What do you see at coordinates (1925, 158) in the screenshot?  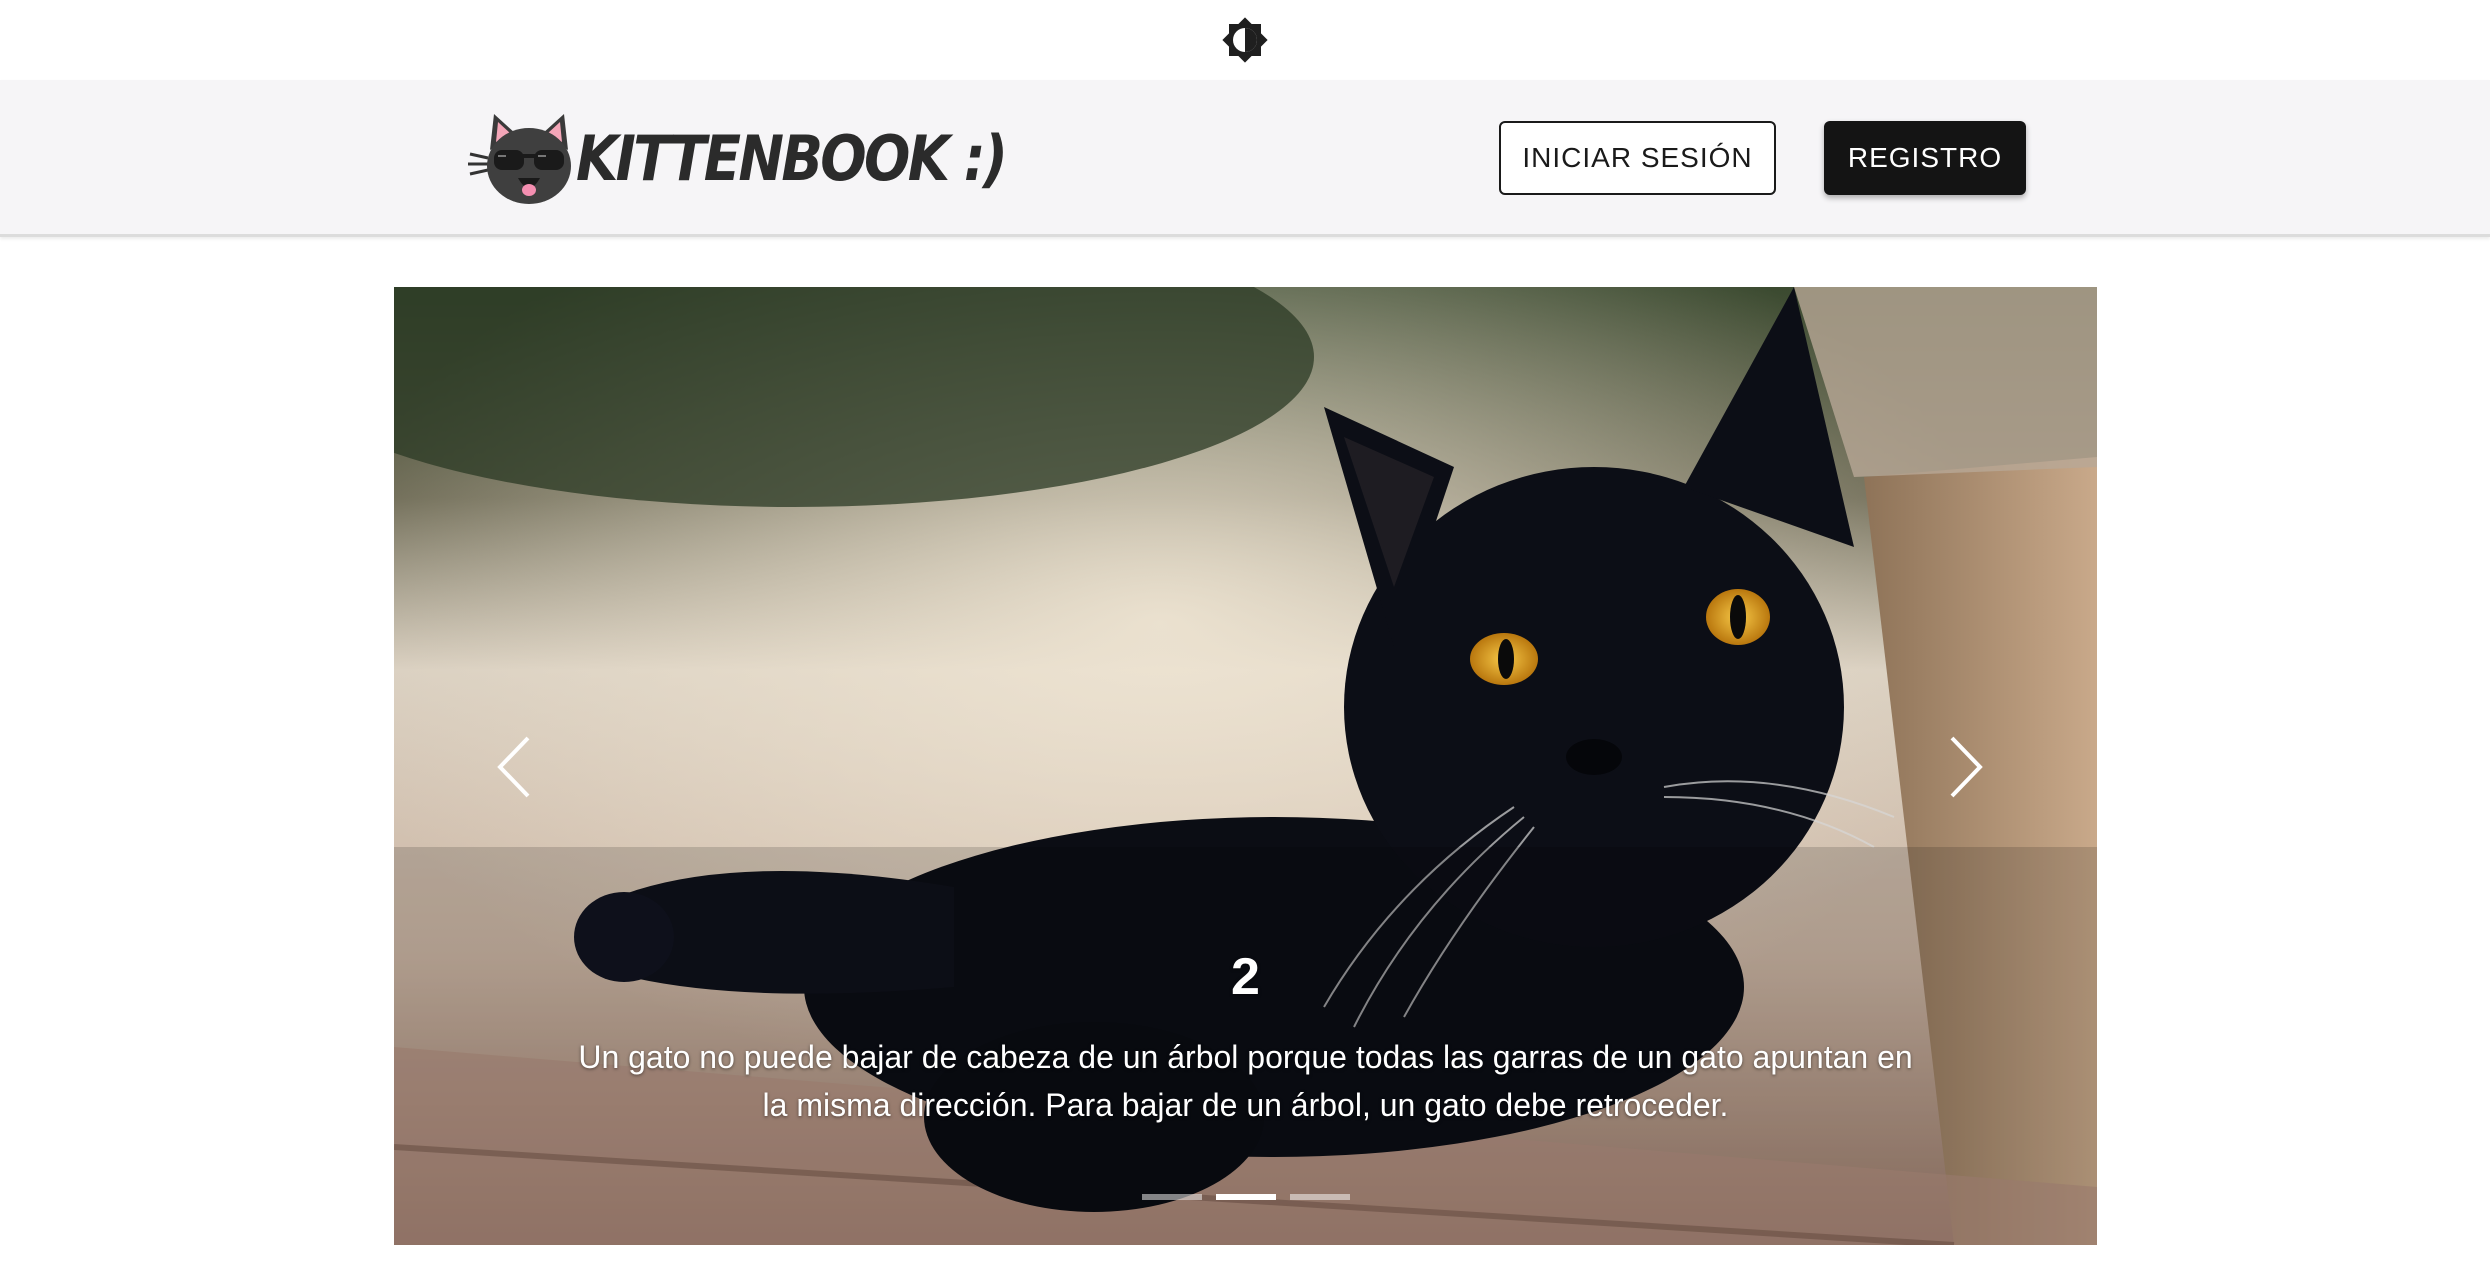 I see `register-button: REGISTRO` at bounding box center [1925, 158].